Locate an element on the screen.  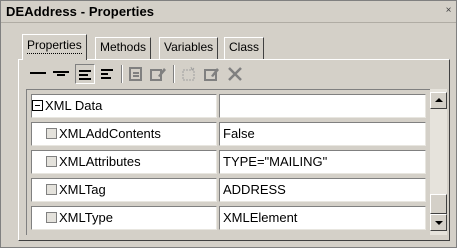
scroll-up-button is located at coordinates (438, 100).